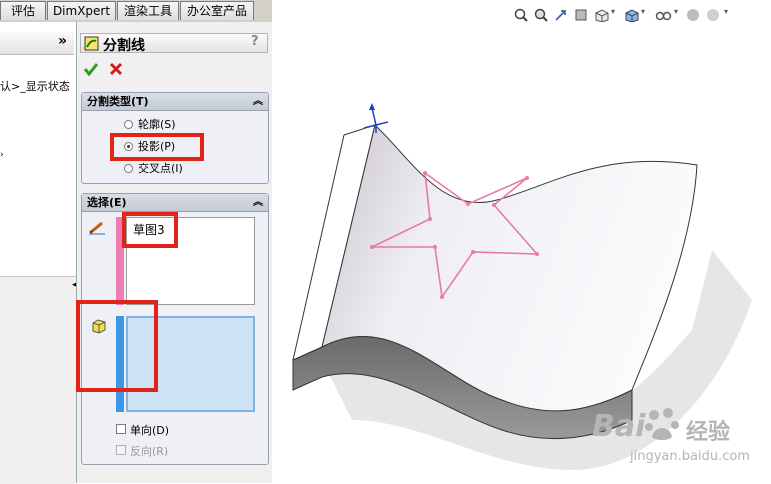 This screenshot has width=771, height=484. I want to click on annotation-box-sketch, so click(150, 230).